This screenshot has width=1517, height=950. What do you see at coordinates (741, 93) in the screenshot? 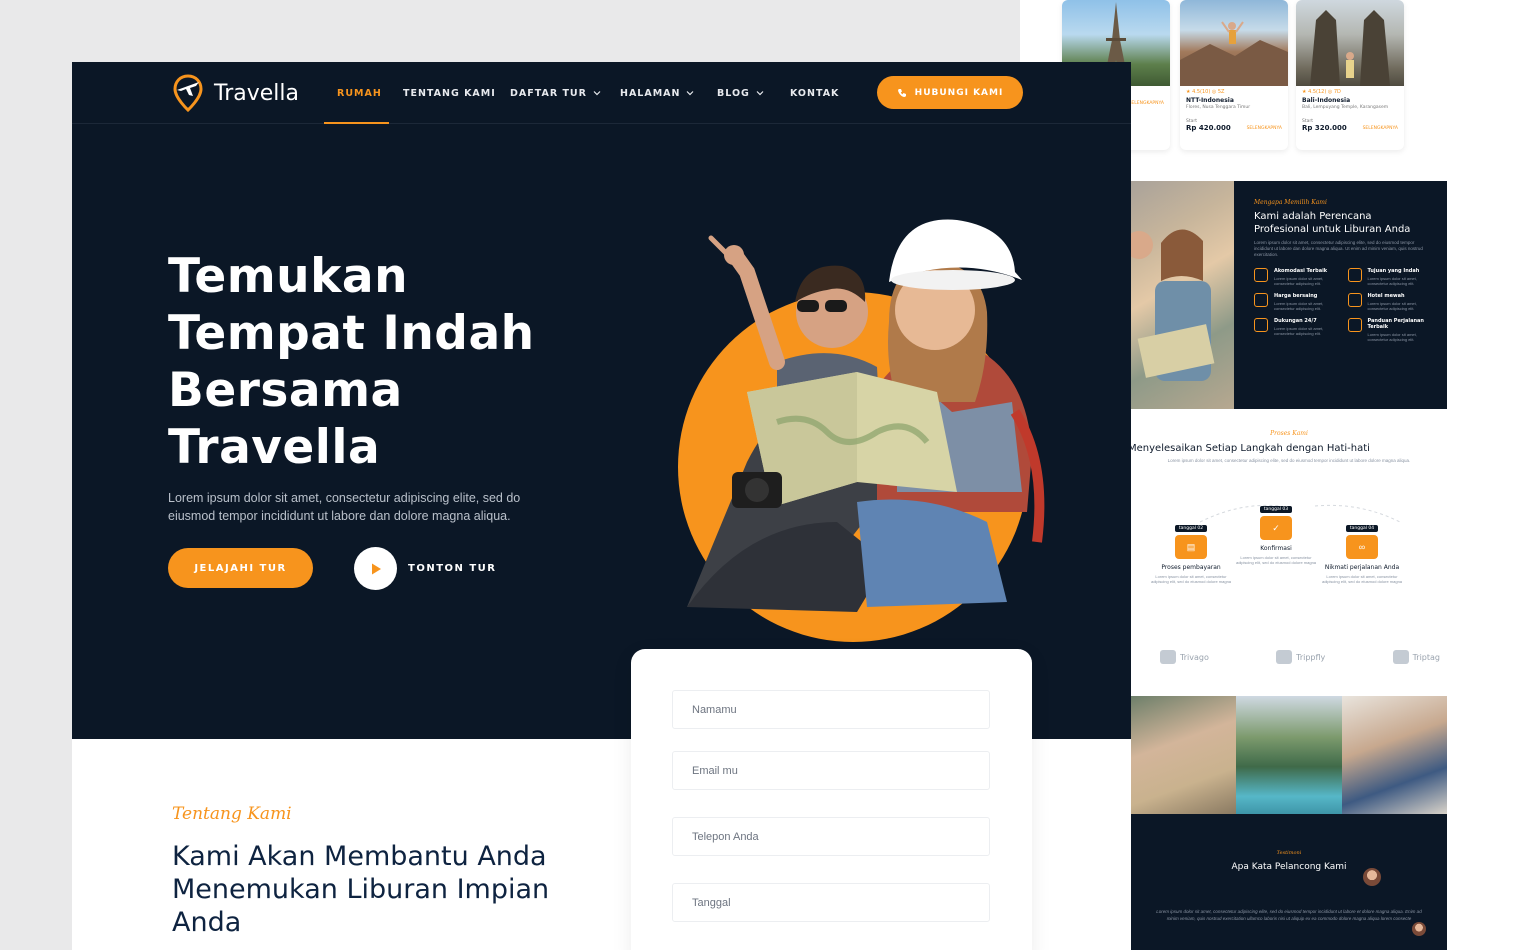
I see `nav-item-blog: BLOG` at bounding box center [741, 93].